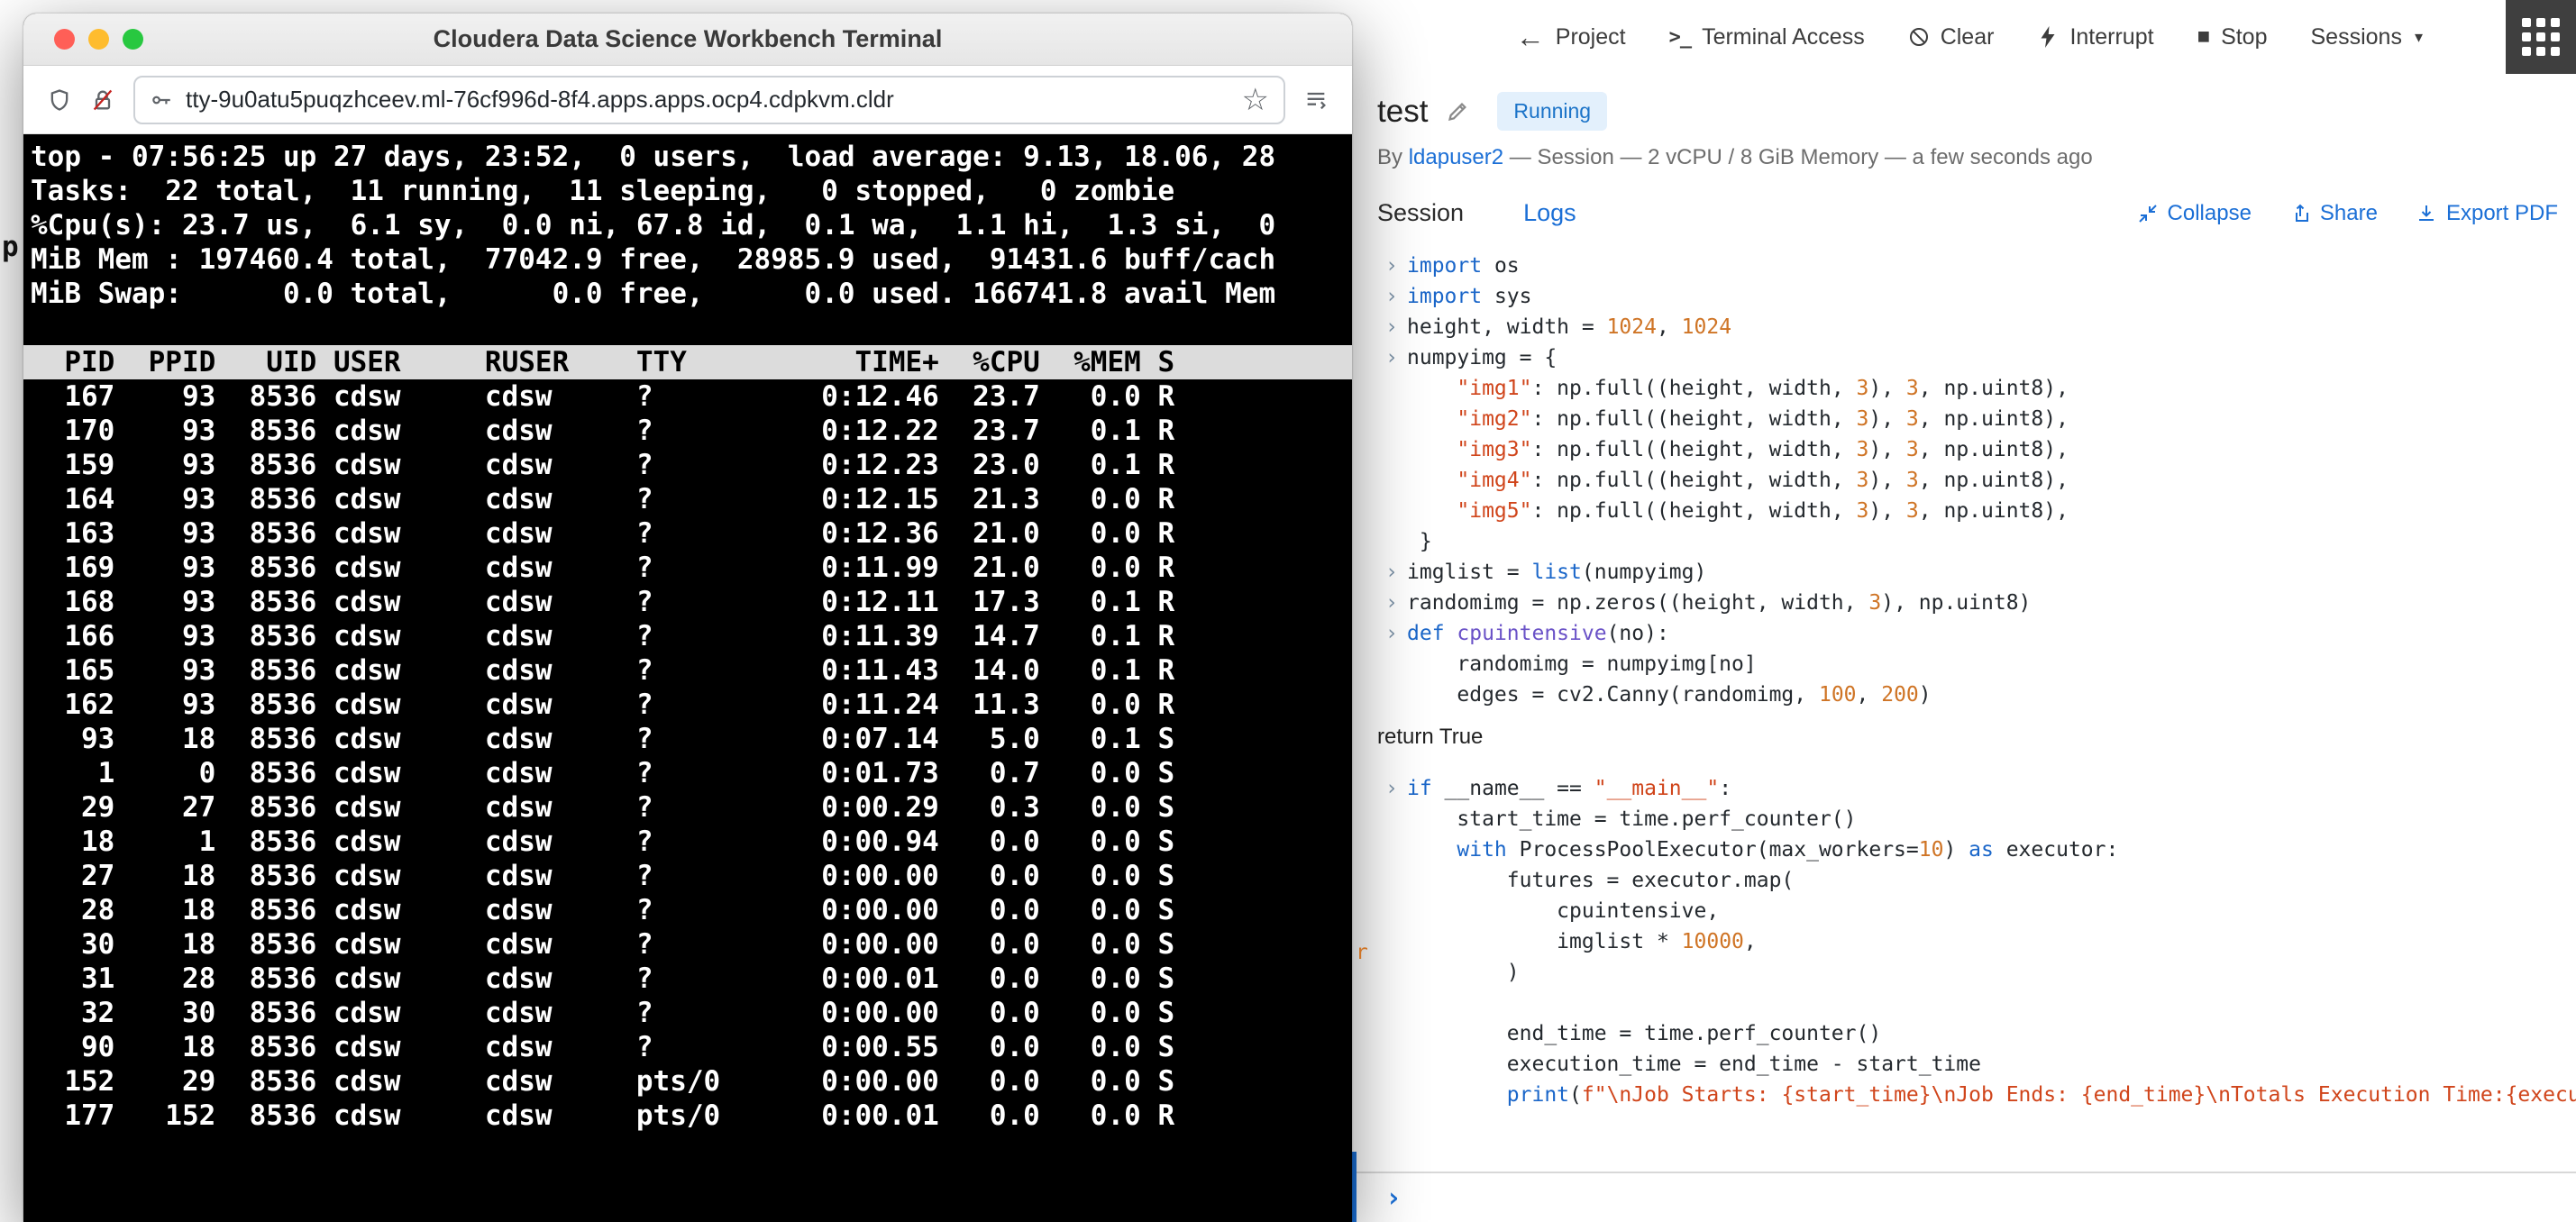 This screenshot has width=2576, height=1222. I want to click on connection-icon, so click(161, 100).